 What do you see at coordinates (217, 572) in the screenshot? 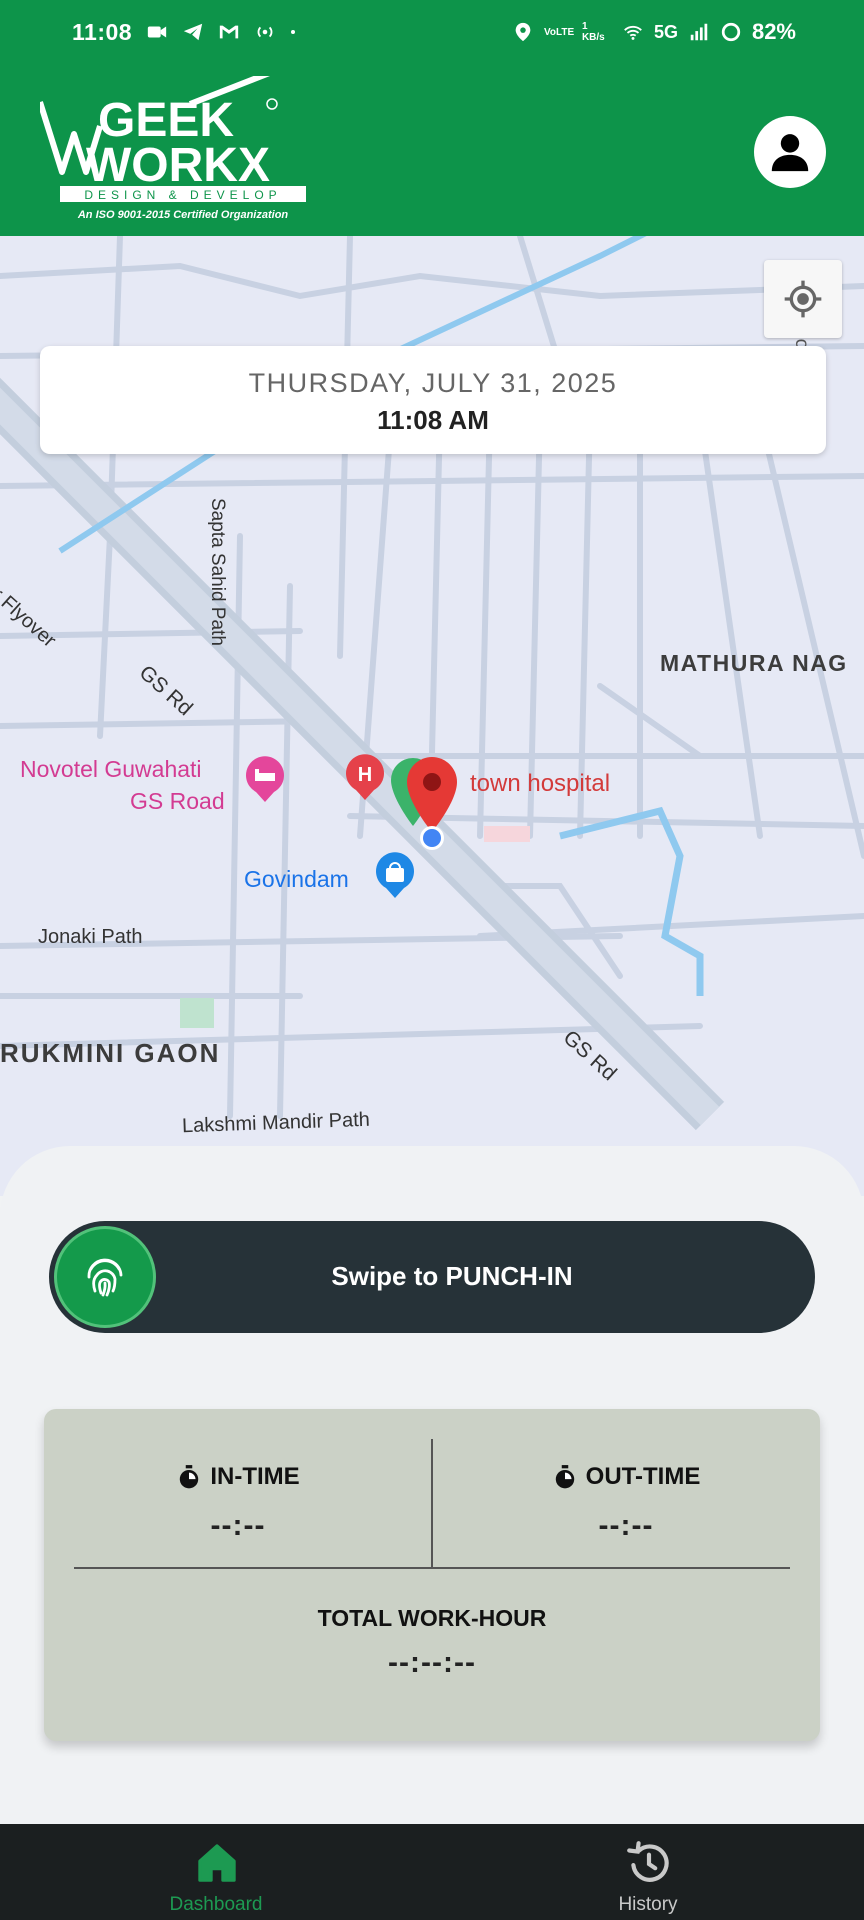
I see `map-label-sapta: Sapta Sahid Path` at bounding box center [217, 572].